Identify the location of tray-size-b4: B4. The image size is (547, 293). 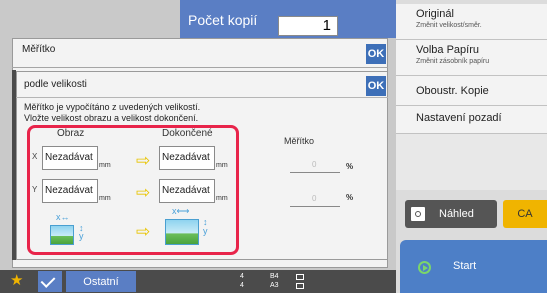
(274, 276).